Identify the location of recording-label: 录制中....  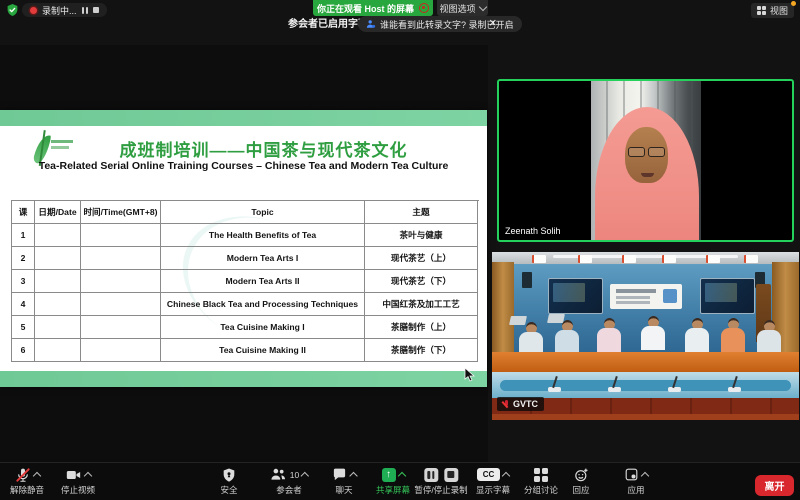
(59, 10).